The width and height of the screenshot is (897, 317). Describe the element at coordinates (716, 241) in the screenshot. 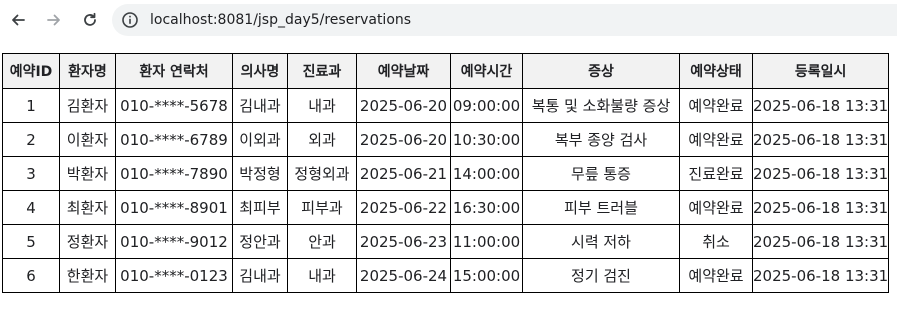

I see `cell-reservation-status: 취소` at that location.